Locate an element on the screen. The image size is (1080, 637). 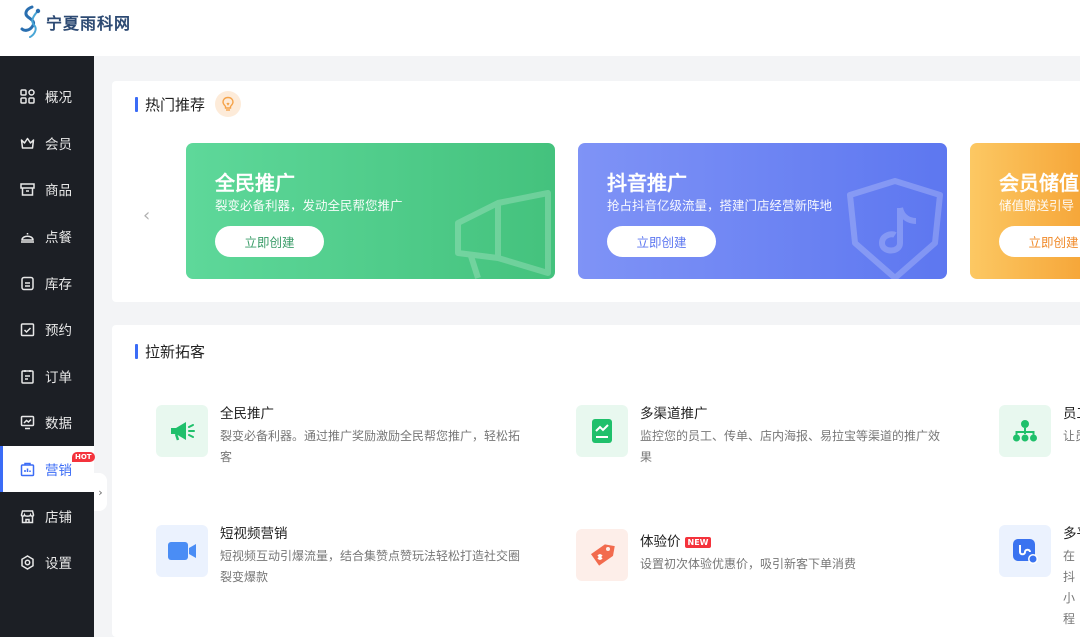
feature-name: 多平 is located at coordinates (1071, 534).